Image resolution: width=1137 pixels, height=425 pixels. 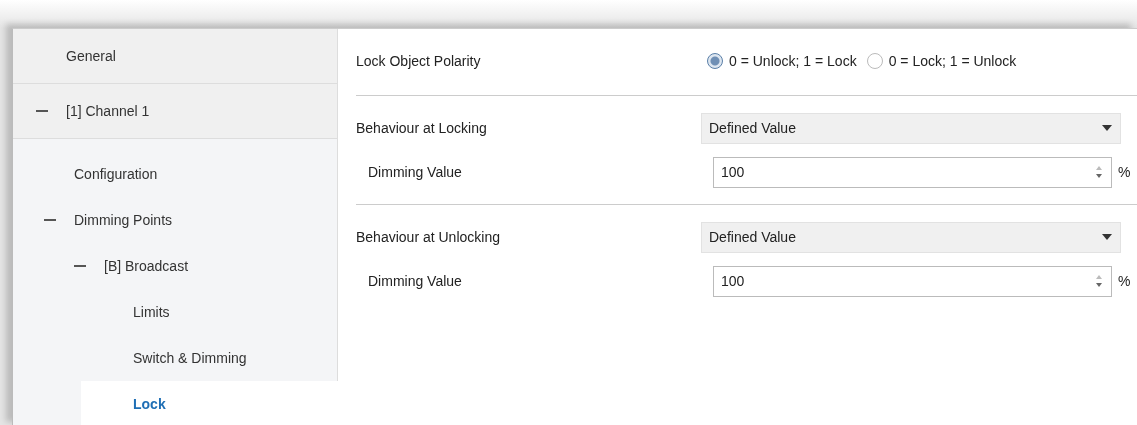 What do you see at coordinates (175, 358) in the screenshot?
I see `sidebar-item: Switch & Dimming` at bounding box center [175, 358].